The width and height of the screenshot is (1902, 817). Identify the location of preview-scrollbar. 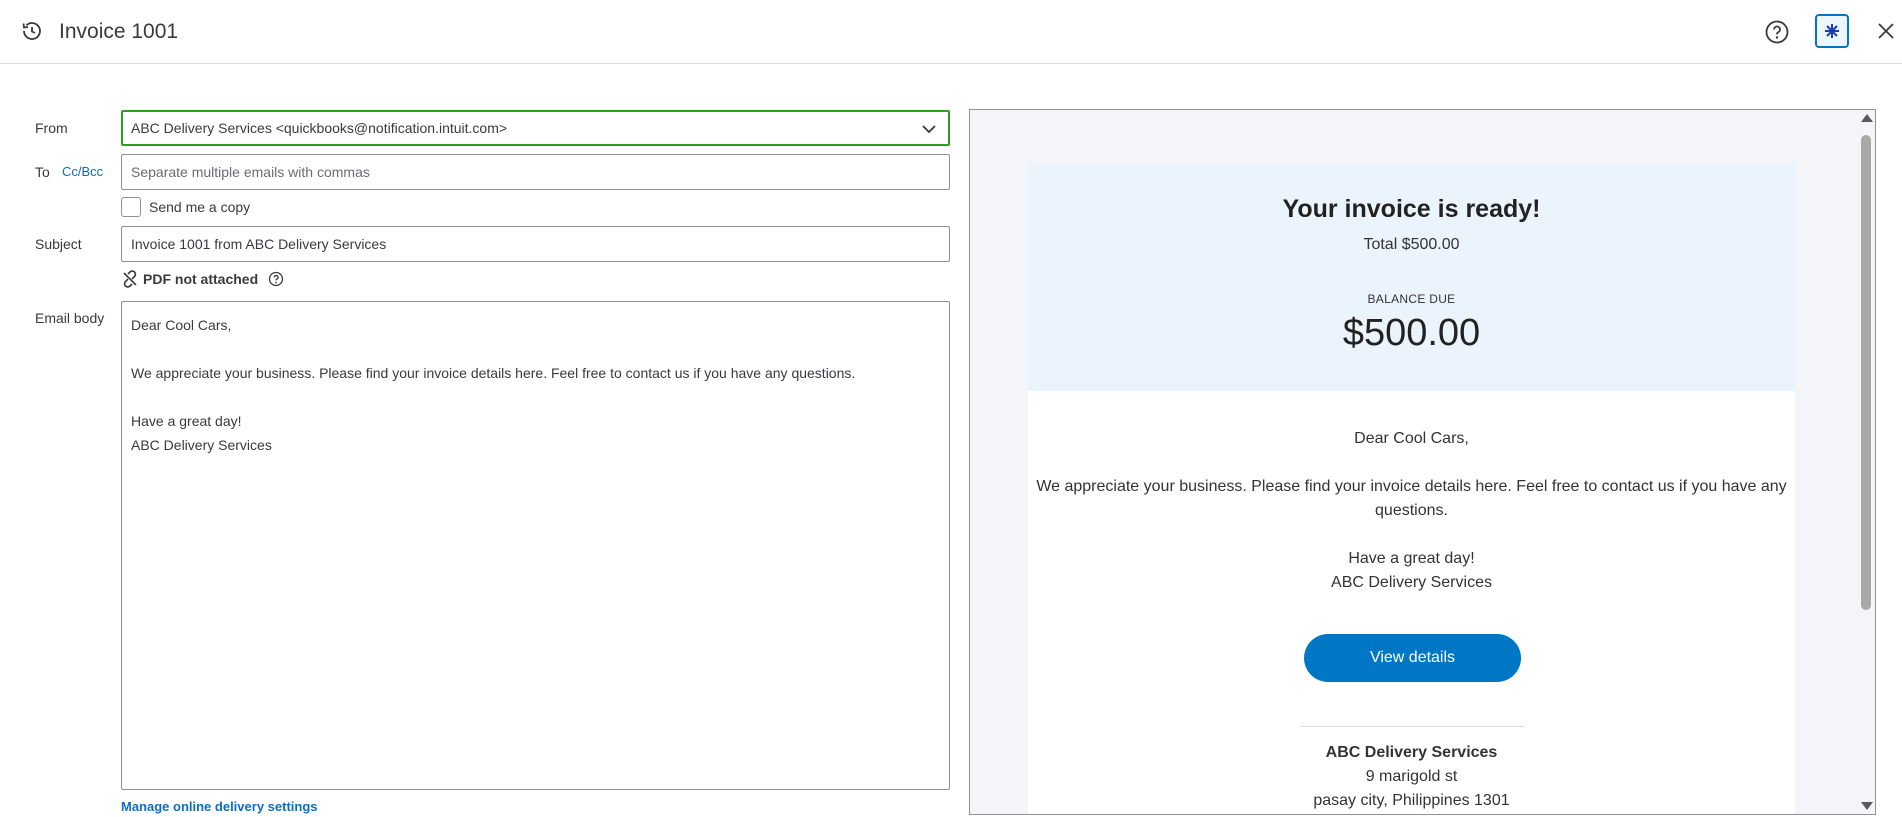
(1866, 462).